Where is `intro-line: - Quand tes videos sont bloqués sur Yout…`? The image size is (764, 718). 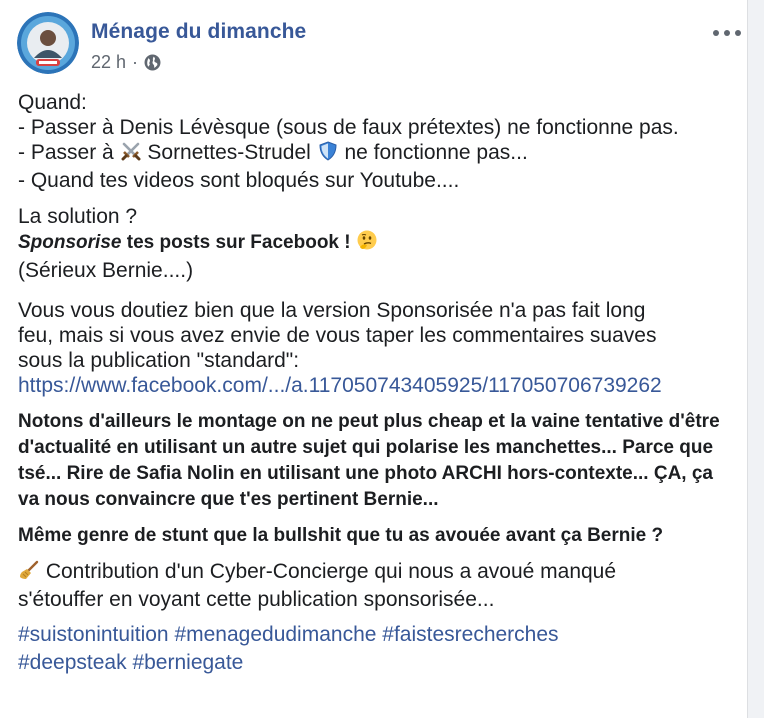 intro-line: - Quand tes videos sont bloqués sur Yout… is located at coordinates (239, 180).